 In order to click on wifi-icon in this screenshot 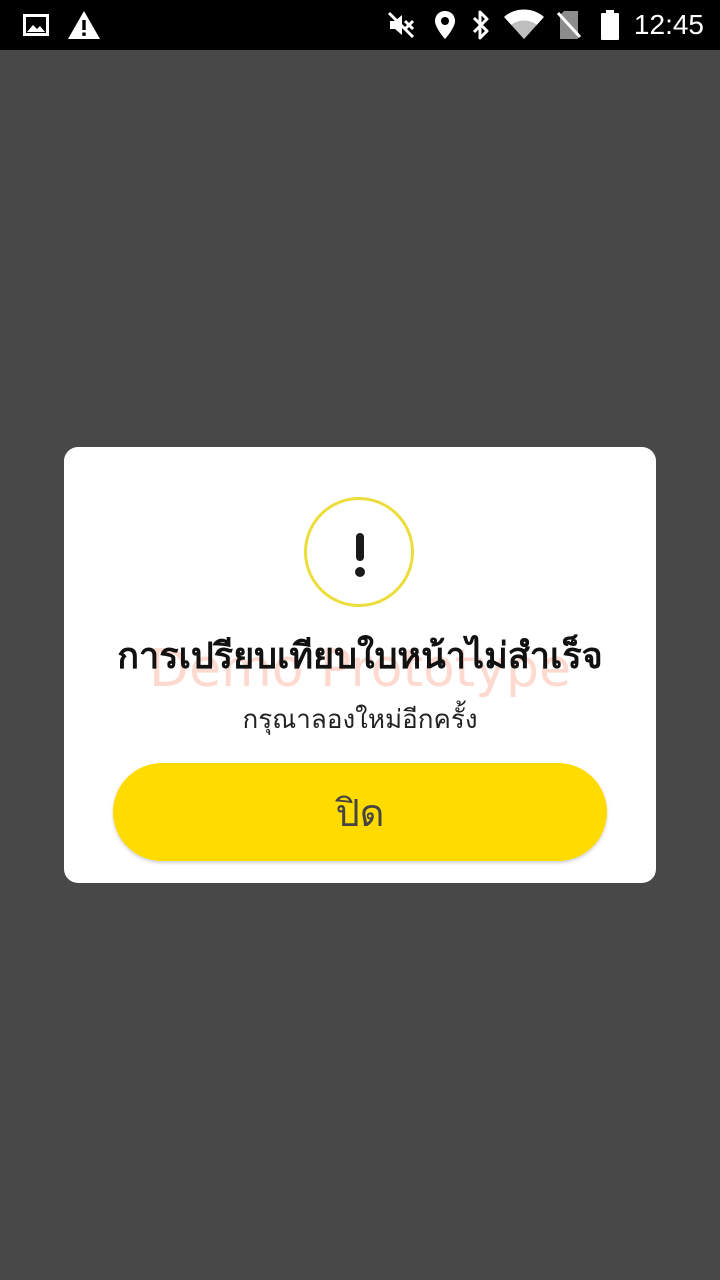, I will do `click(524, 25)`.